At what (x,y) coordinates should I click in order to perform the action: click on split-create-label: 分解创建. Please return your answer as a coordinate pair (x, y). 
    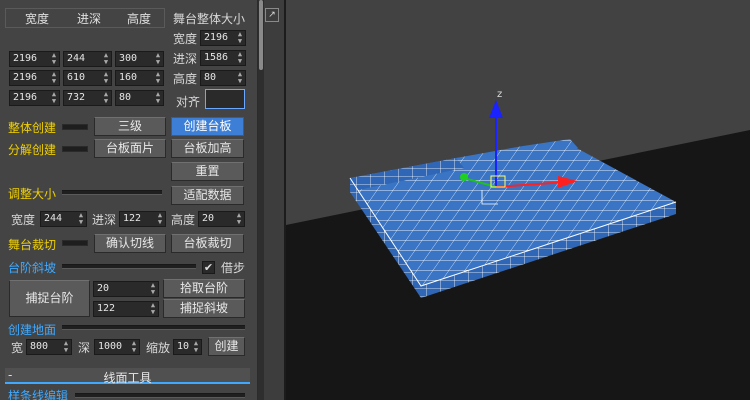
    Looking at the image, I should click on (32, 150).